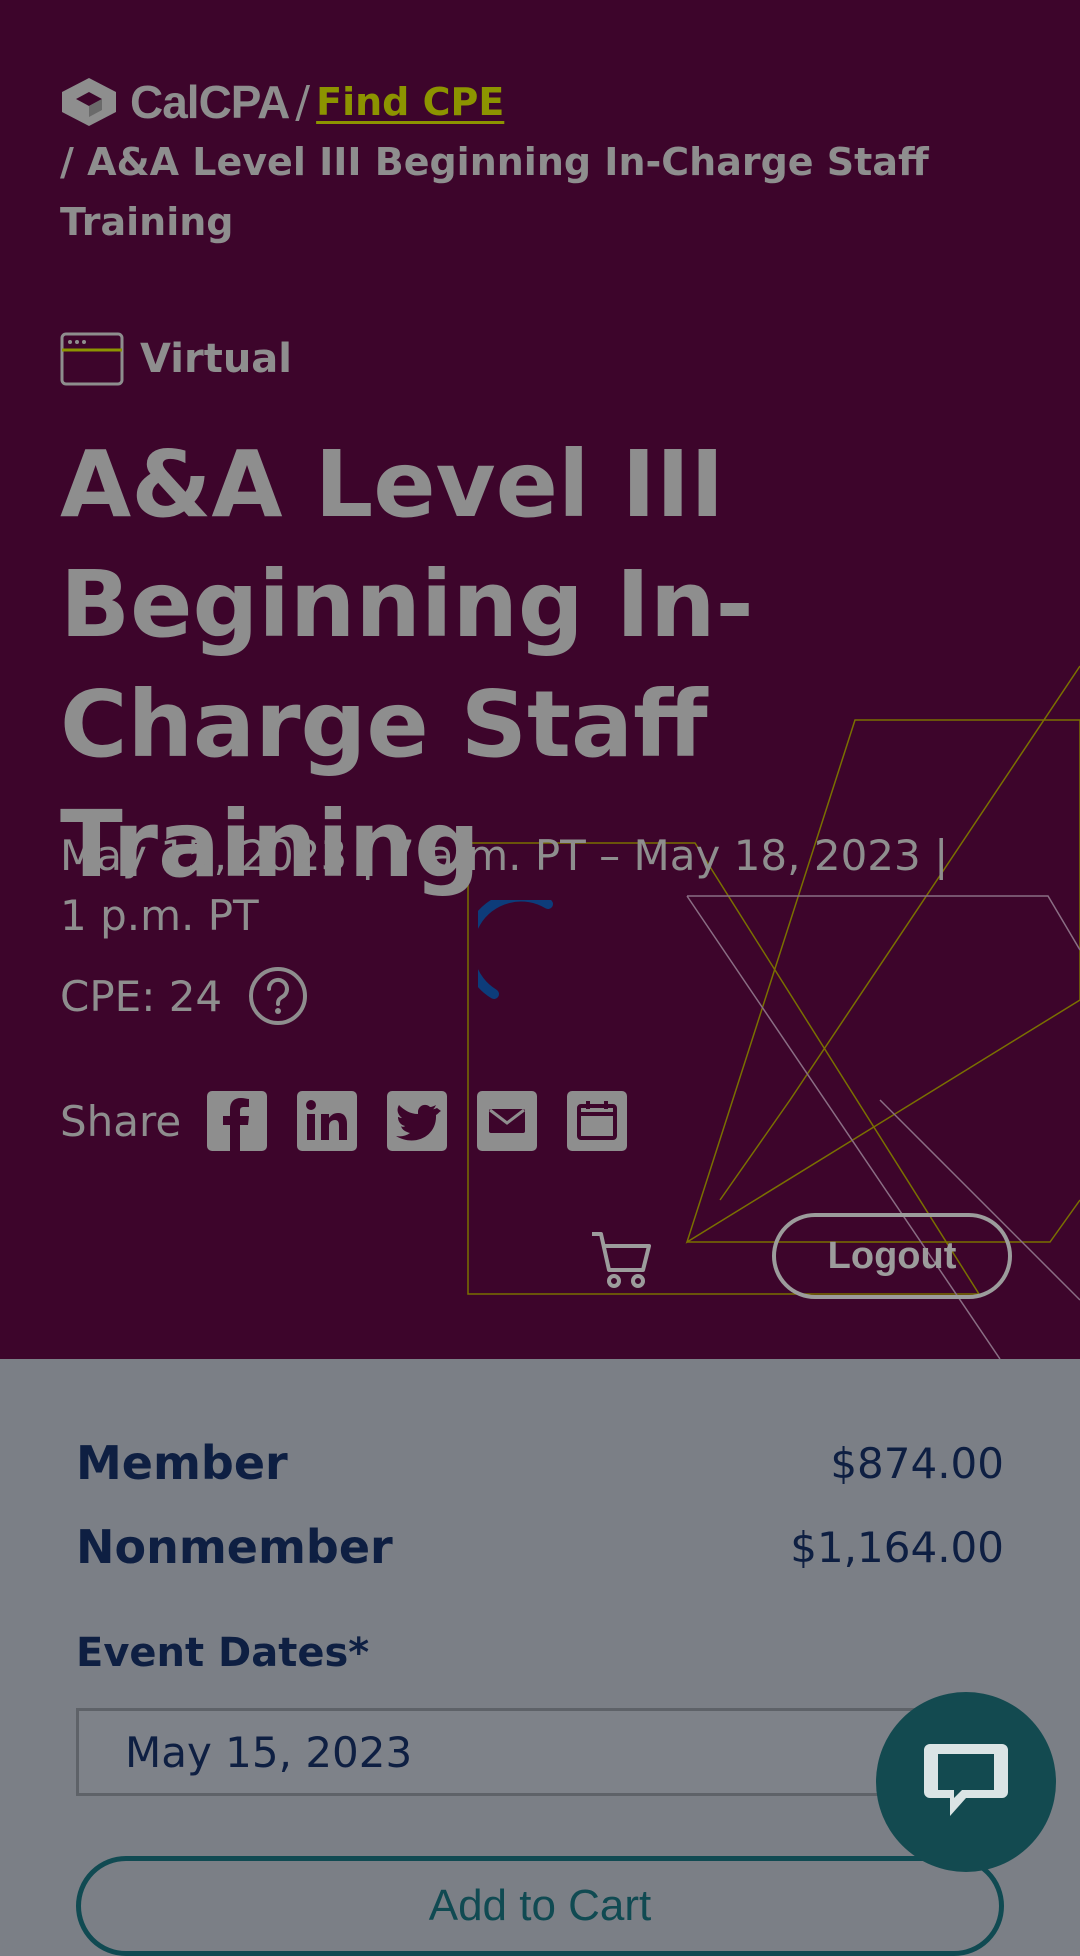 This screenshot has width=1080, height=1956. I want to click on logout-button: Logout, so click(892, 1256).